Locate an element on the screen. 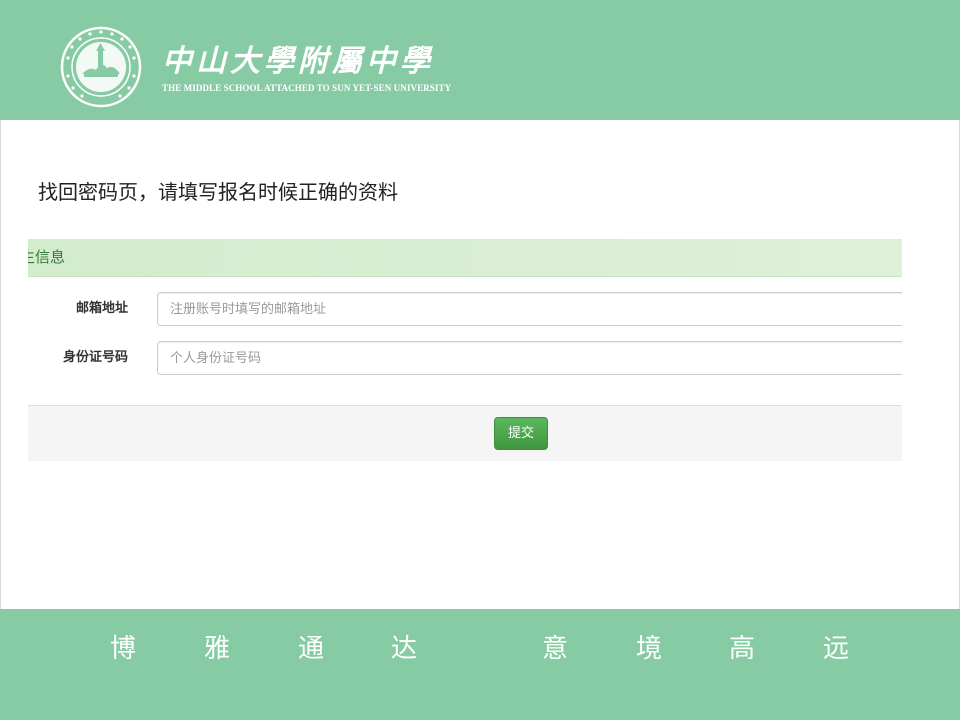  email-input is located at coordinates (529, 309).